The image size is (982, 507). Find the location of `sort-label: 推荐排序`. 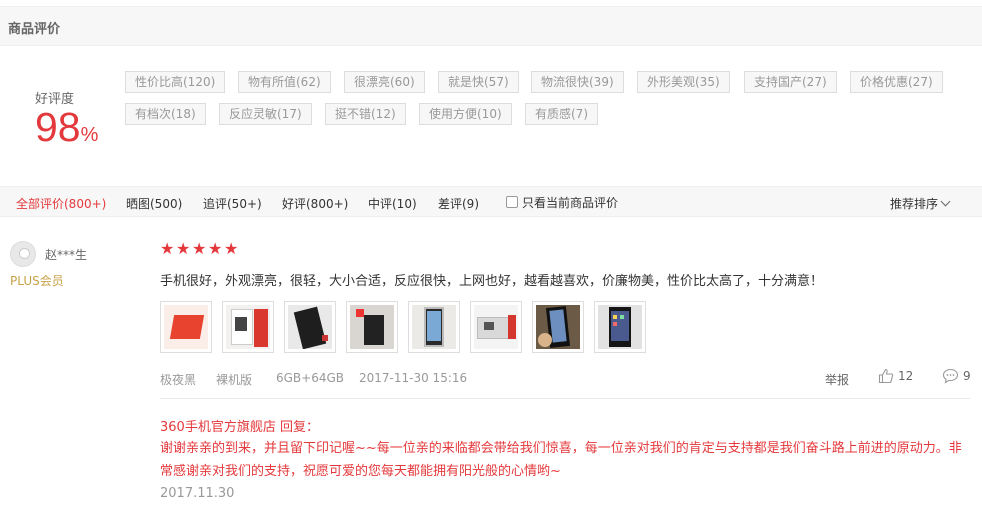

sort-label: 推荐排序 is located at coordinates (914, 204).